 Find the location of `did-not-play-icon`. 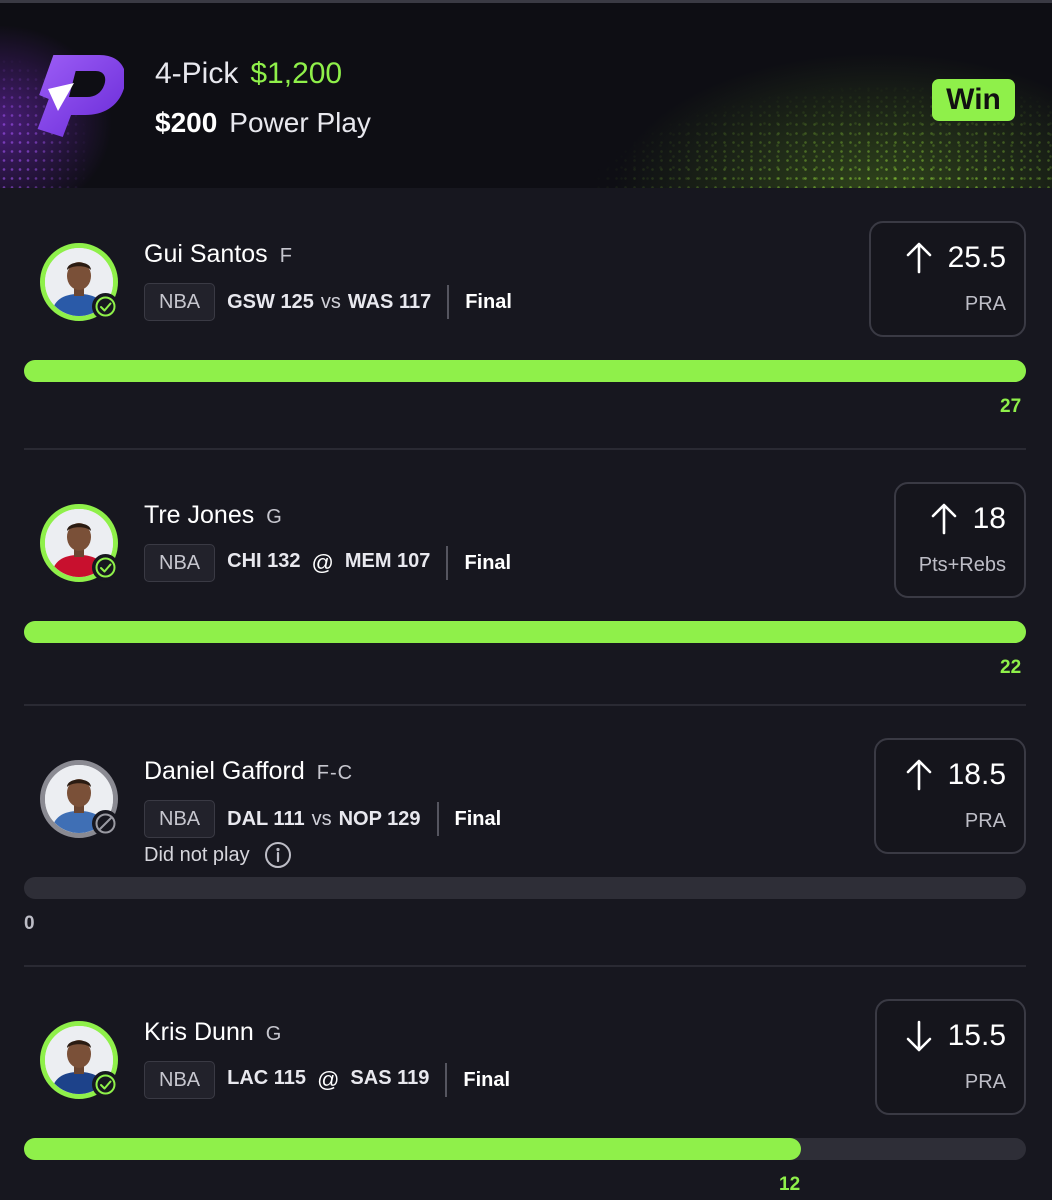

did-not-play-icon is located at coordinates (105, 823).